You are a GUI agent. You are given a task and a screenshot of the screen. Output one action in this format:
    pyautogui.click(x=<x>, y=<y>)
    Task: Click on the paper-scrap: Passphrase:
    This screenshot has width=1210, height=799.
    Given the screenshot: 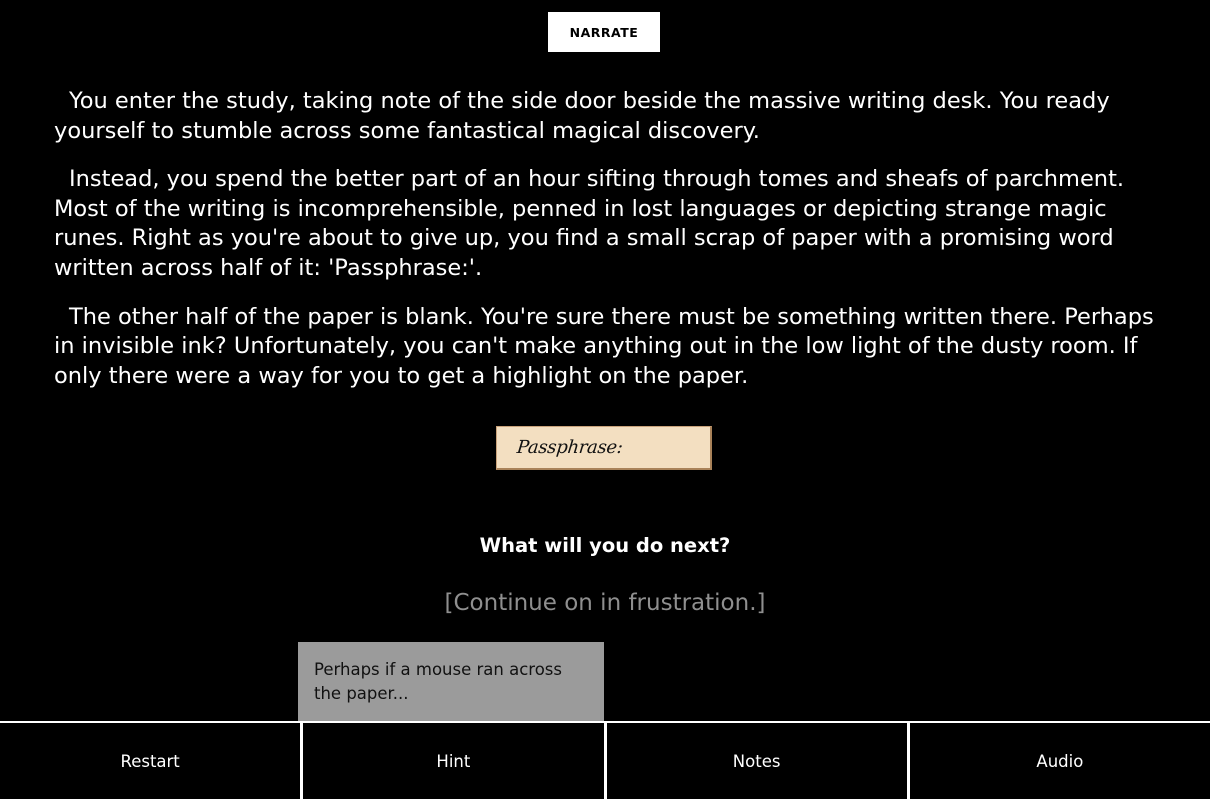 What is the action you would take?
    pyautogui.click(x=604, y=448)
    